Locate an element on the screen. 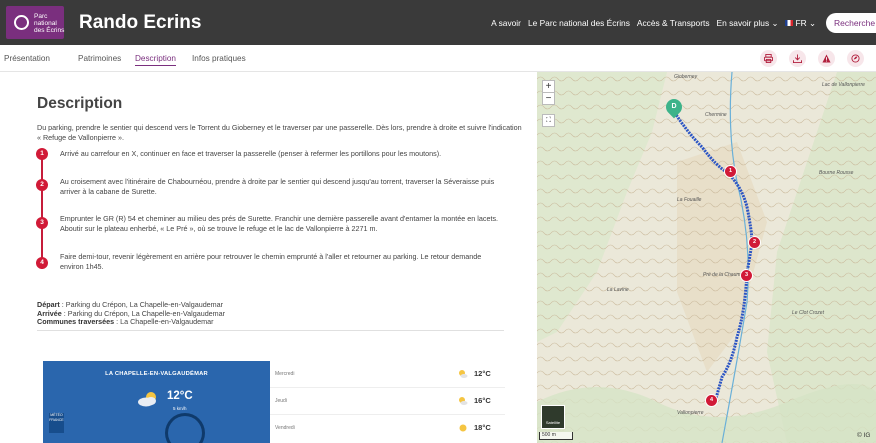 This screenshot has width=876, height=443. language-label: FR ⌄ is located at coordinates (805, 22).